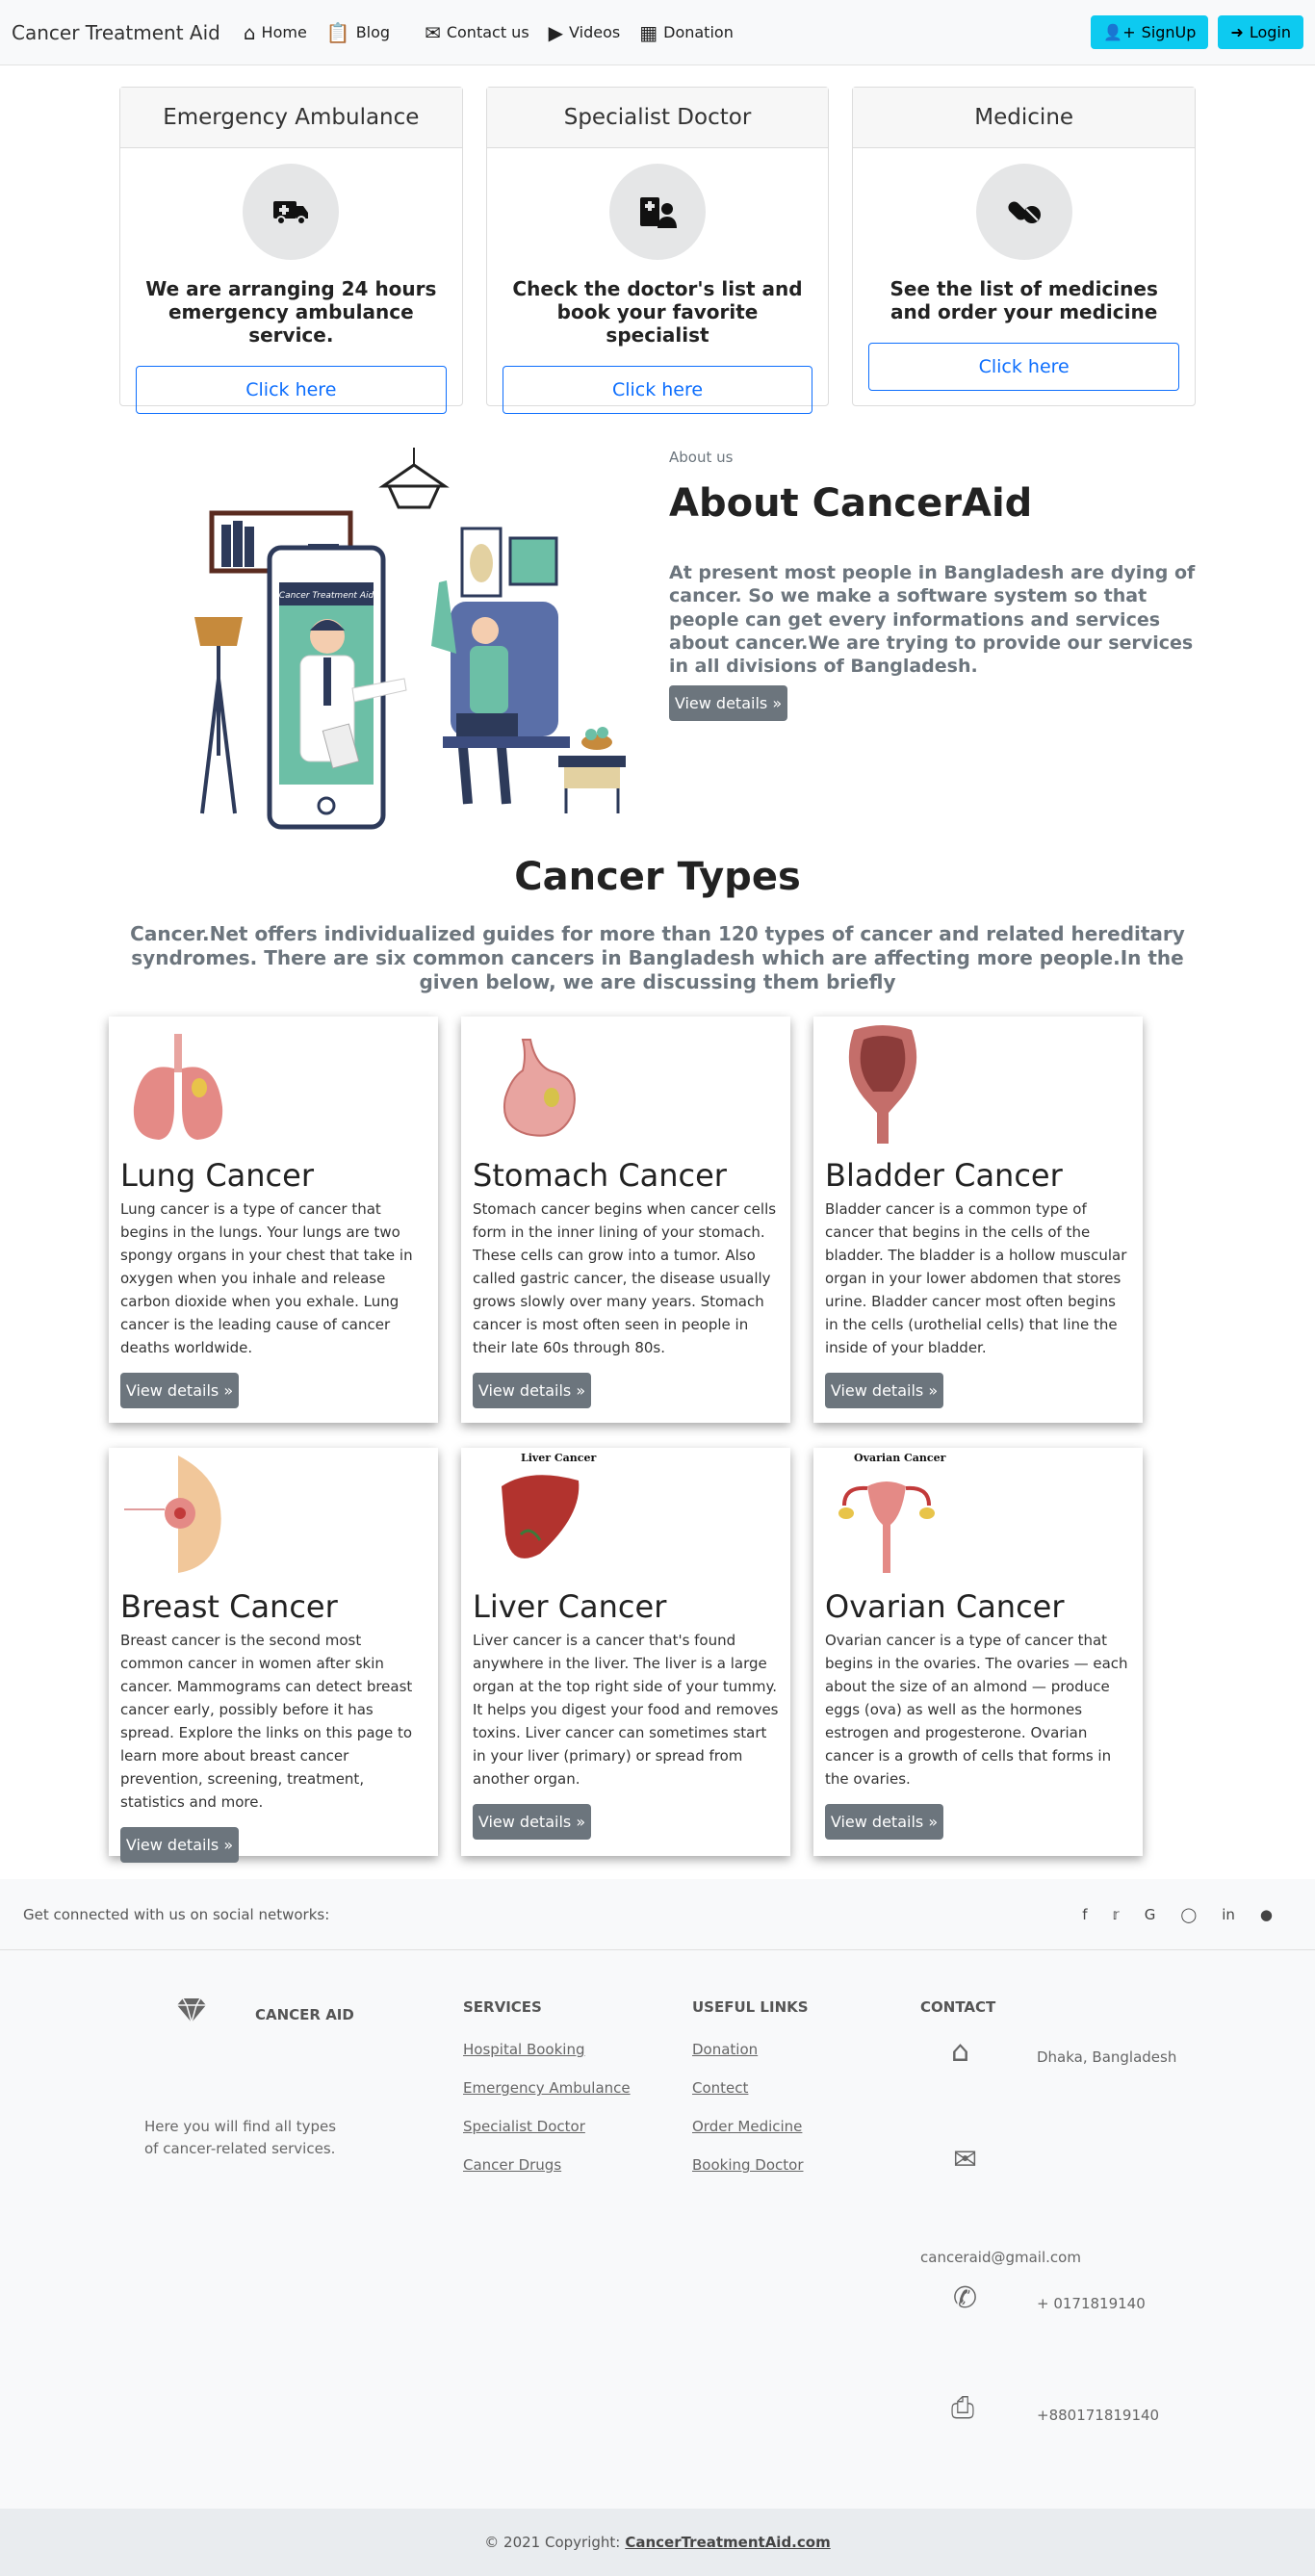  Describe the element at coordinates (900, 1458) in the screenshot. I see `ovarian-image-label: Ovarian Cancer` at that location.